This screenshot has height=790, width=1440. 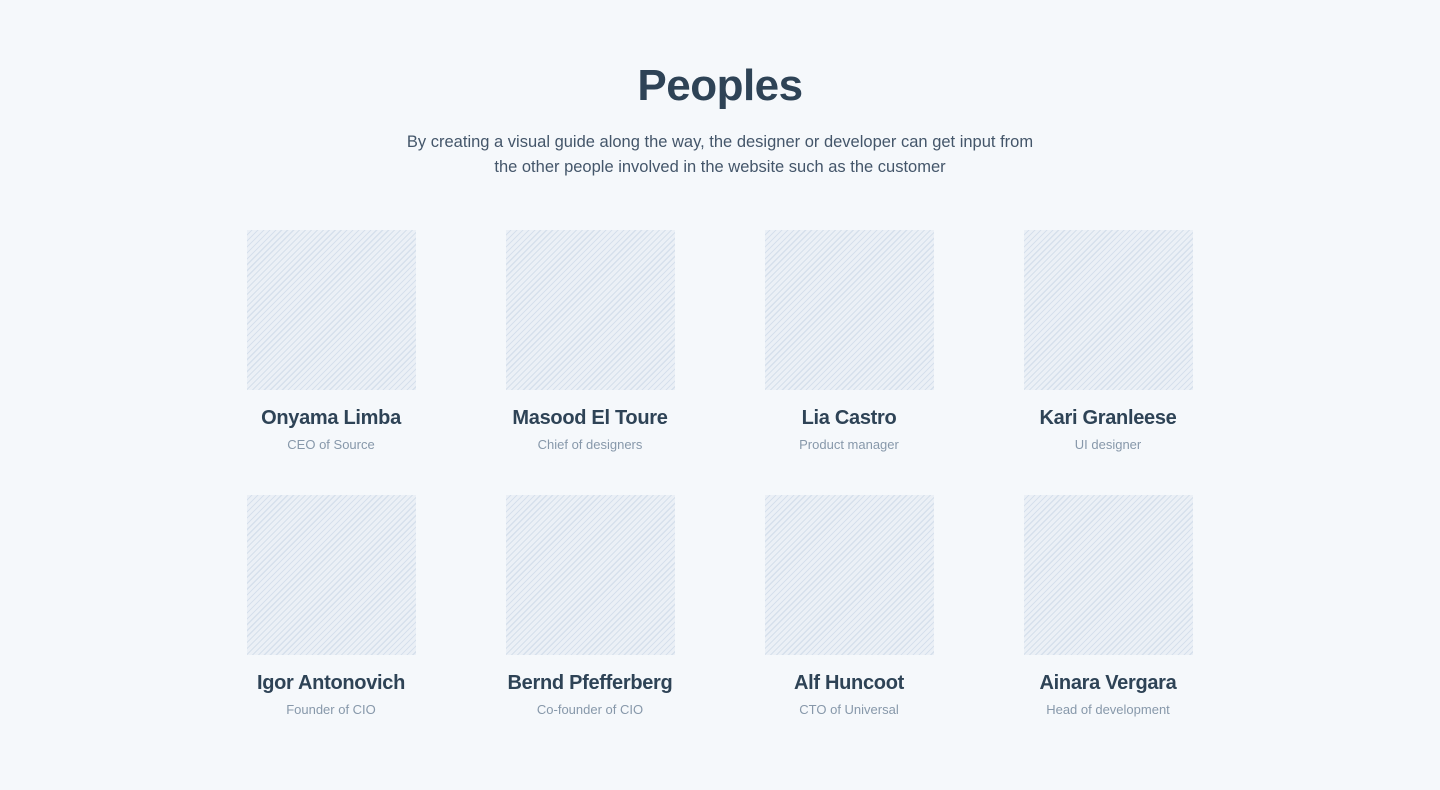 I want to click on person-name: Kari Granleese, so click(x=1108, y=418).